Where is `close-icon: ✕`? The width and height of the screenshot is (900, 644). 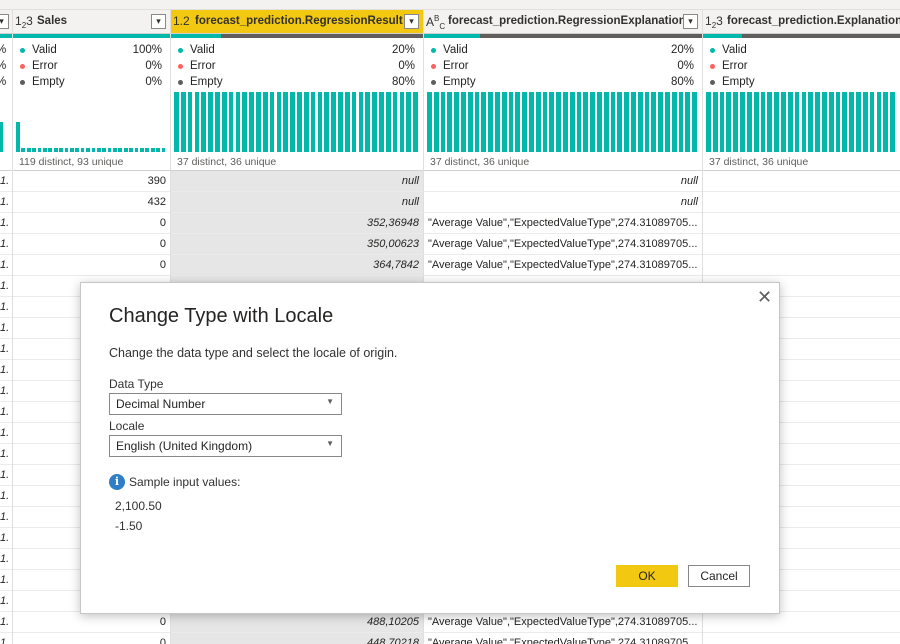
close-icon: ✕ is located at coordinates (764, 297).